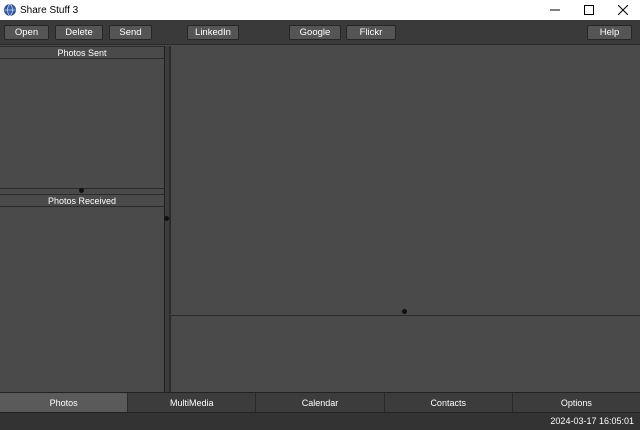 This screenshot has height=430, width=640. I want to click on flickr-button: Flickr, so click(371, 32).